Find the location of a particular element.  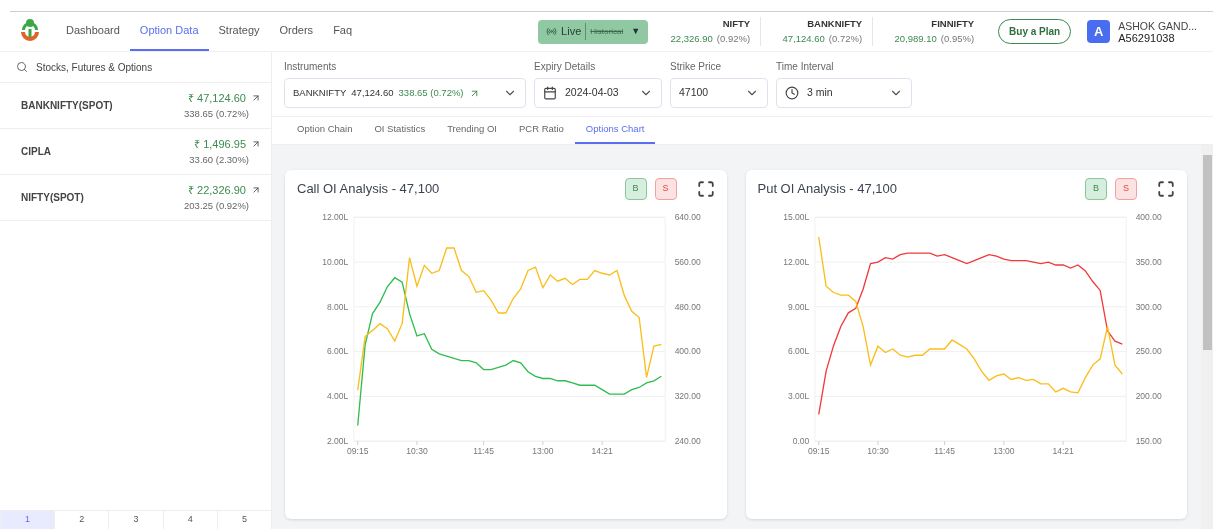

y-axis-label: 9.00L is located at coordinates (798, 306).